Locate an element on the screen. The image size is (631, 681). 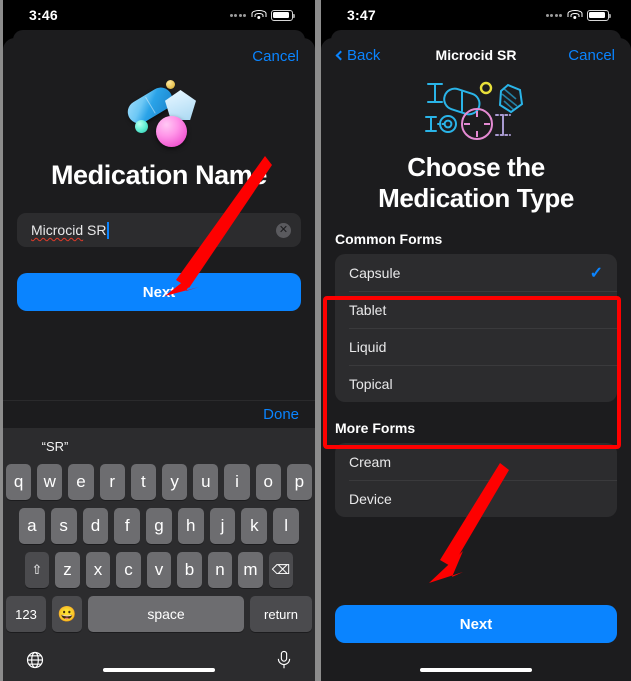
teal-sphere-shape is located at coordinates (141, 126).